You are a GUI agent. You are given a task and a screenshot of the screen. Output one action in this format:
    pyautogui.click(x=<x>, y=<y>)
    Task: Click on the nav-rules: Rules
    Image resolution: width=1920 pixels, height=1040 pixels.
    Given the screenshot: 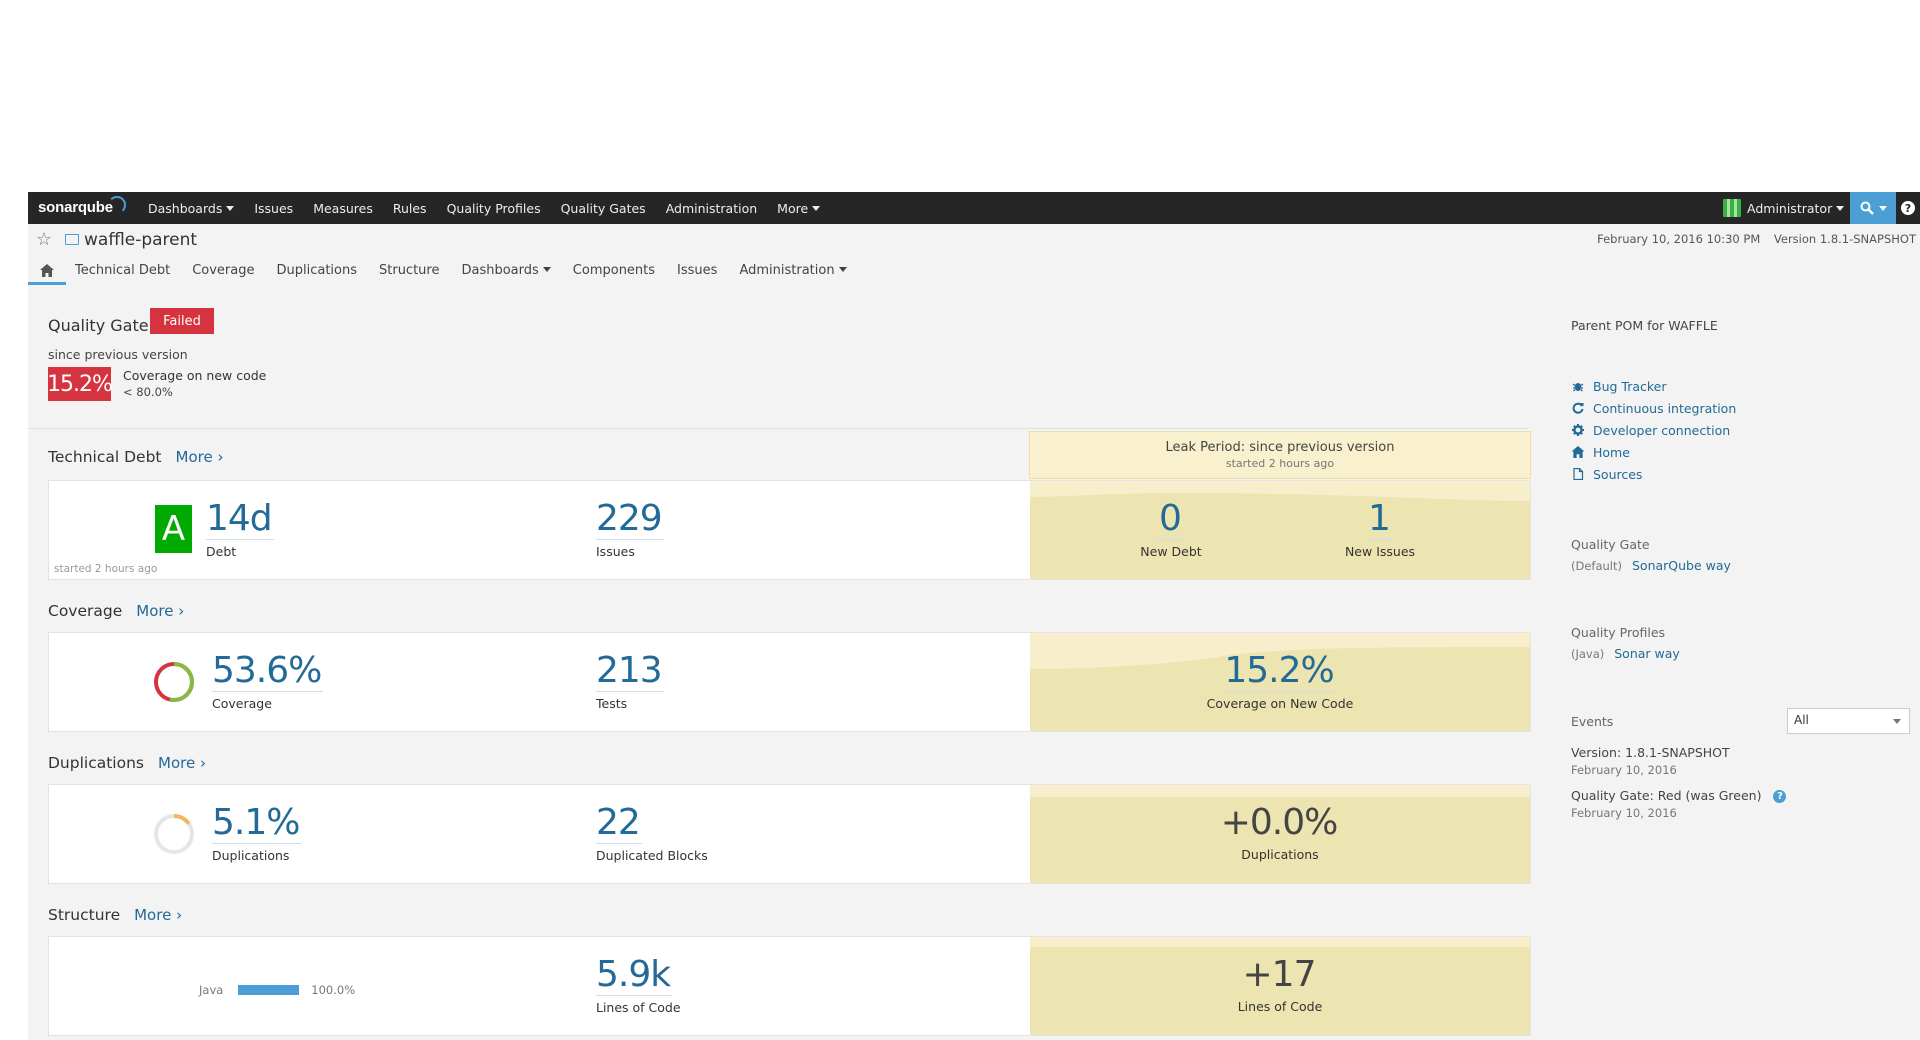 What is the action you would take?
    pyautogui.click(x=410, y=208)
    